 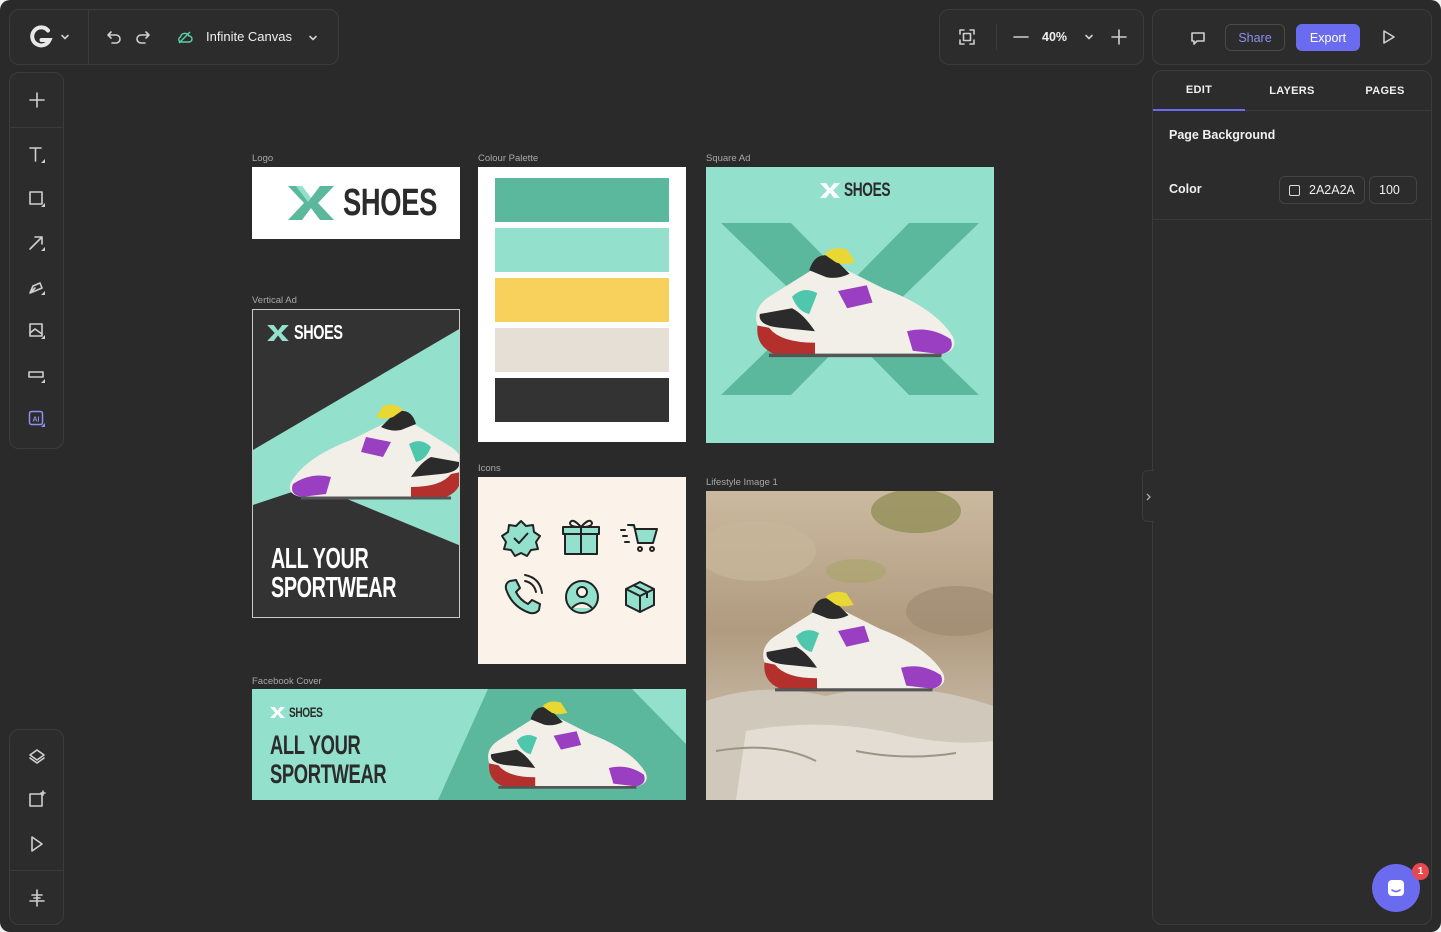 I want to click on align-button, so click(x=36, y=898).